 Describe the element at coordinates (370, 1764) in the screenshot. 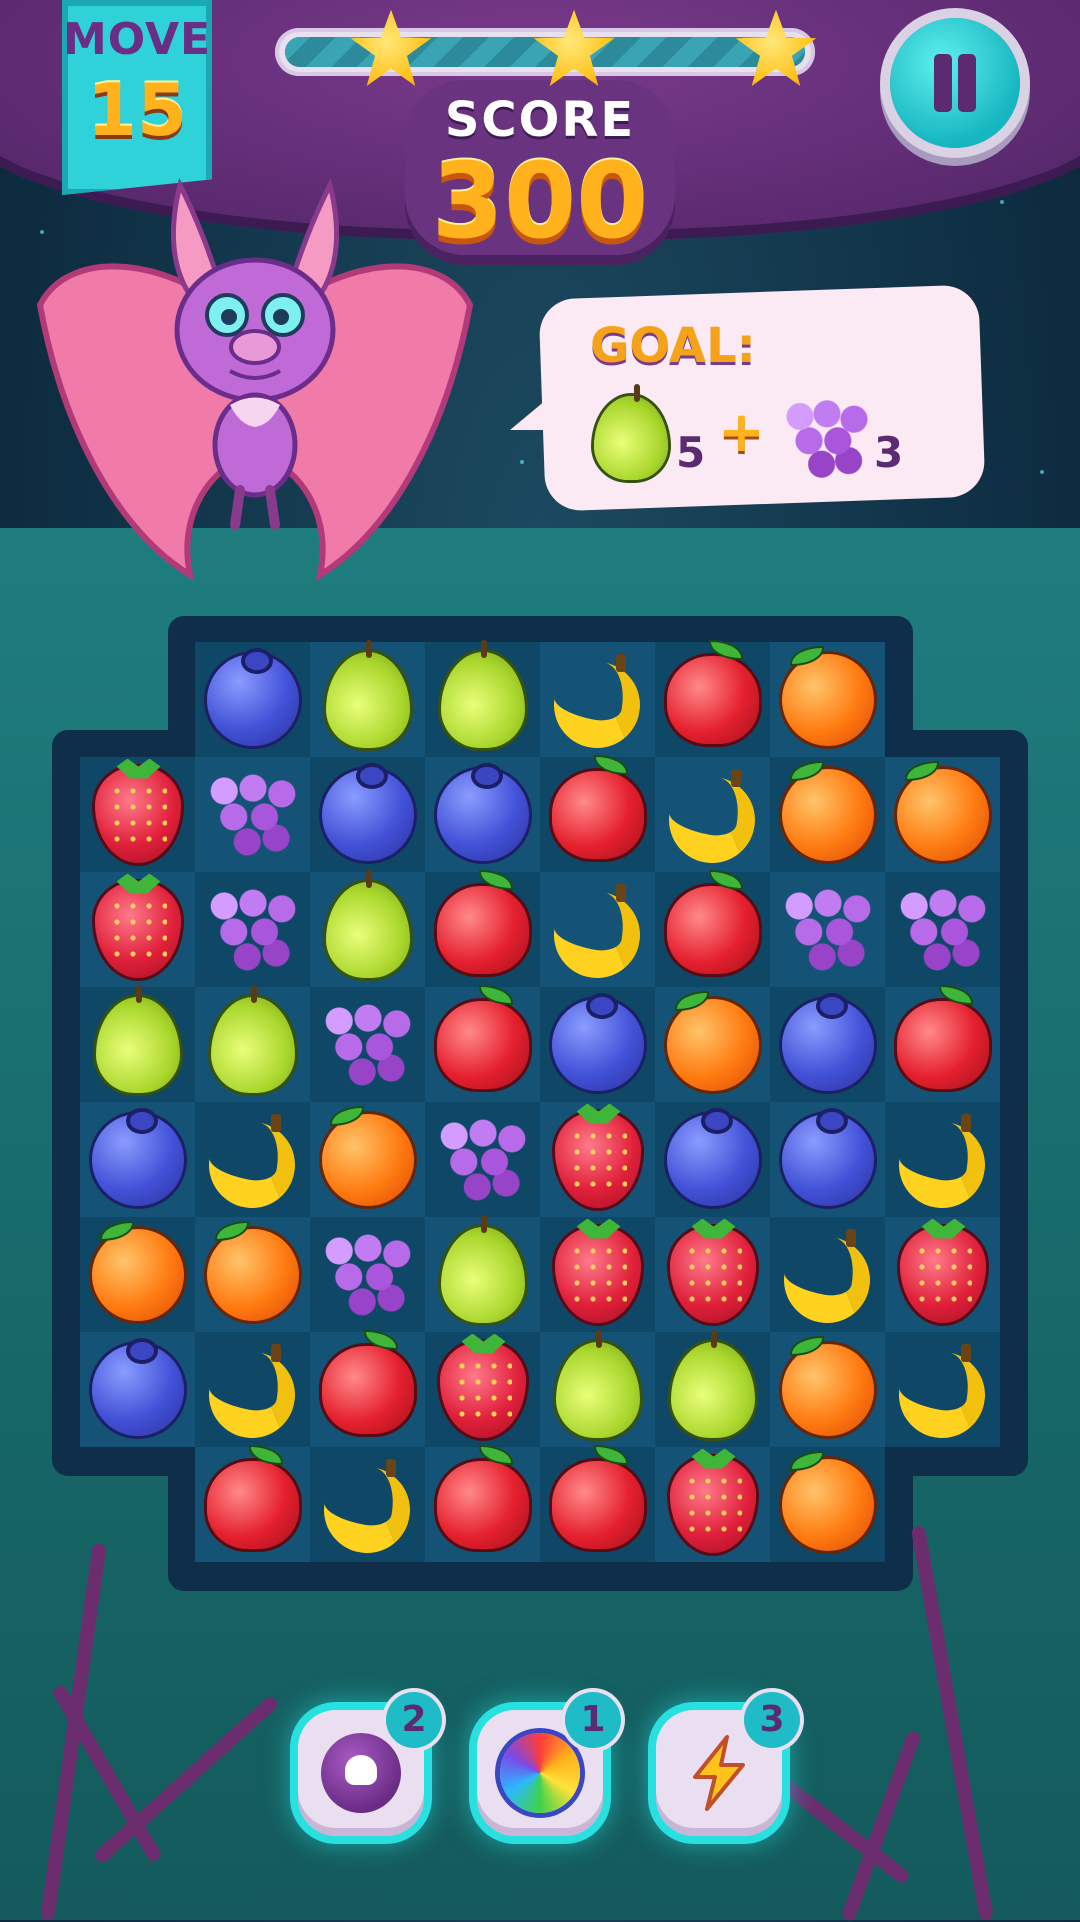

I see `bomb-booster-button: 2` at that location.